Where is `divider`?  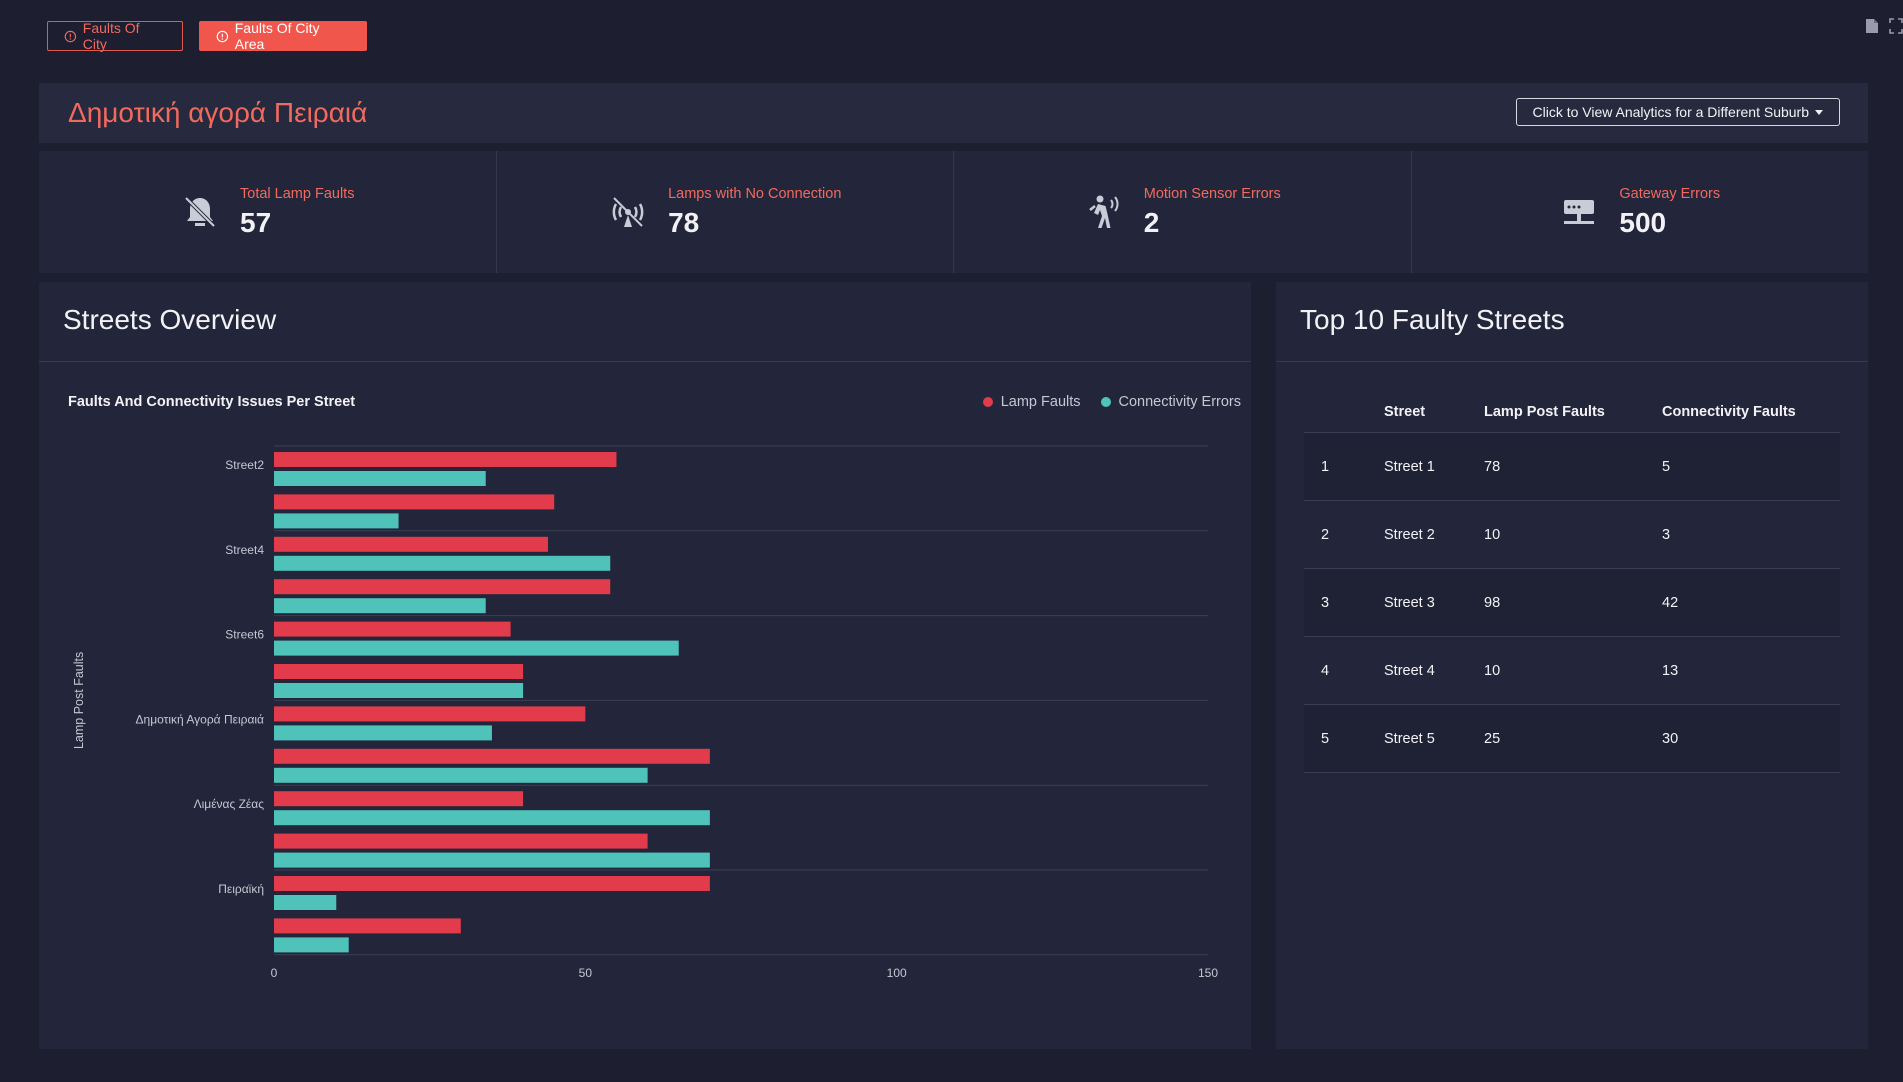
divider is located at coordinates (1572, 361).